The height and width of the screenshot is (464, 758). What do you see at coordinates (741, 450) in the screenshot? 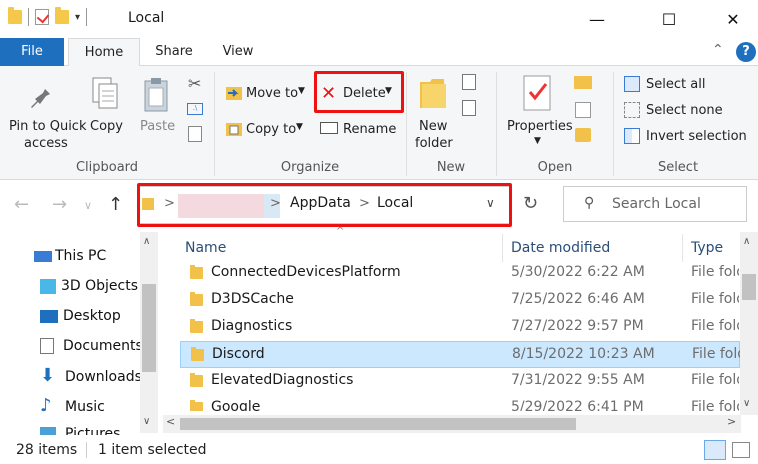
I see `large-icons-view-icon` at bounding box center [741, 450].